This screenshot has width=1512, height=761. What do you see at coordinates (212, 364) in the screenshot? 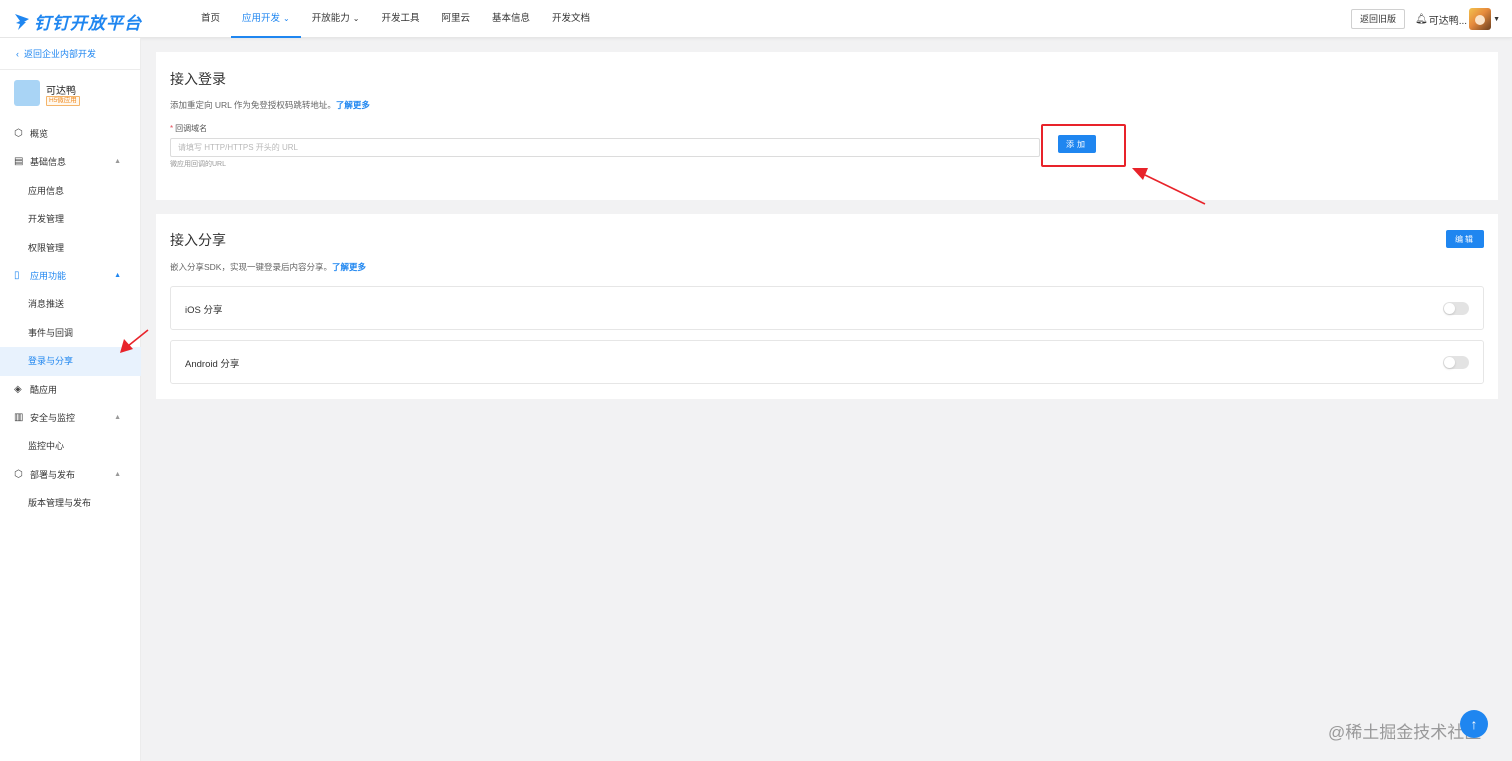
I see `android-share-label: Android 分享` at bounding box center [212, 364].